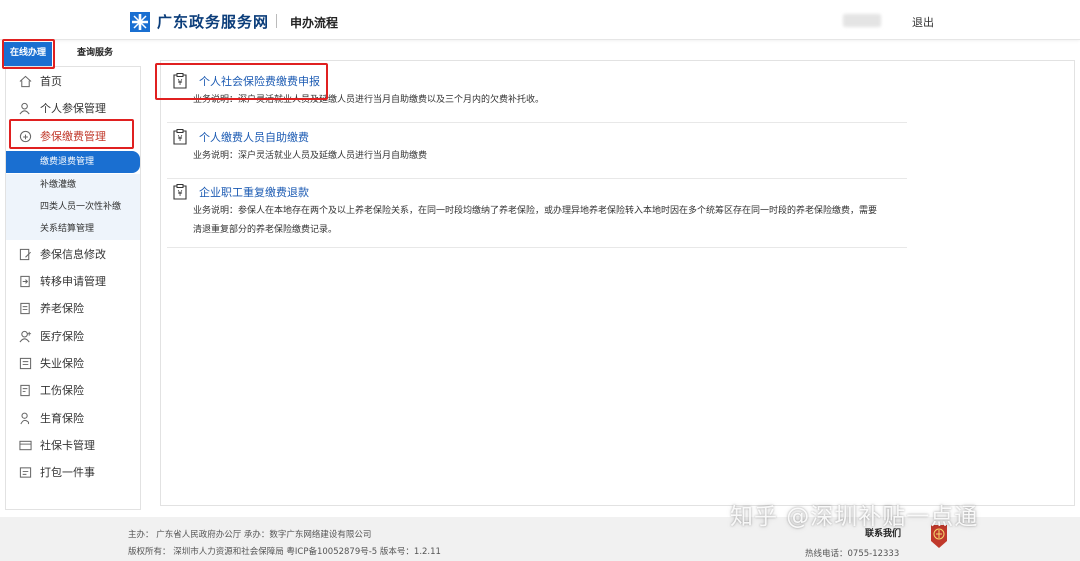 This screenshot has height=561, width=1080. I want to click on highlight-box-sidebar, so click(71, 134).